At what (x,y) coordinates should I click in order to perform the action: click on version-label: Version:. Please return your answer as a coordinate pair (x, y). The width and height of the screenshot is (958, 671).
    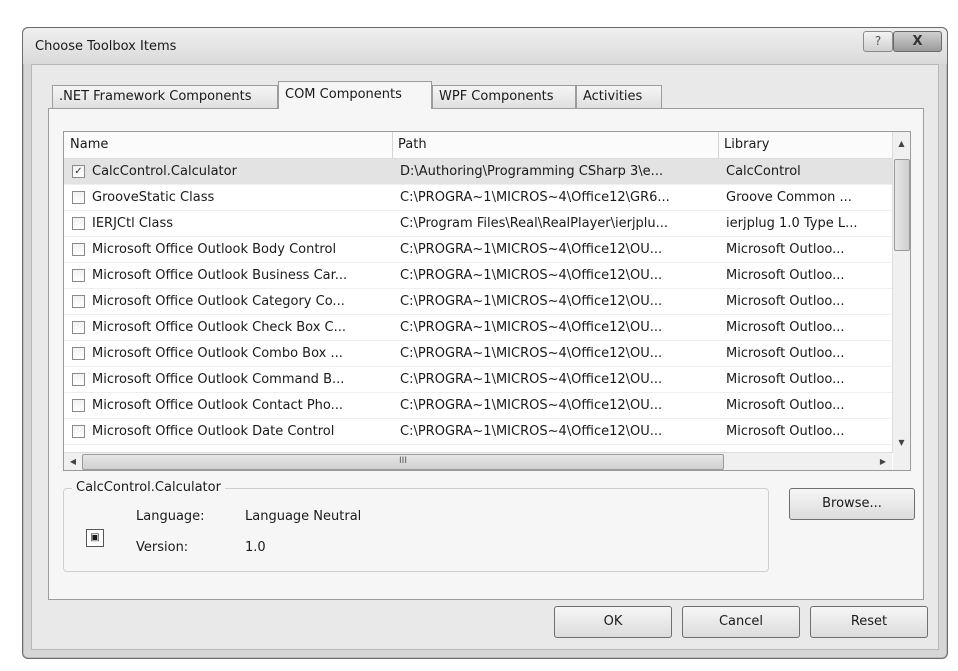
    Looking at the image, I should click on (162, 547).